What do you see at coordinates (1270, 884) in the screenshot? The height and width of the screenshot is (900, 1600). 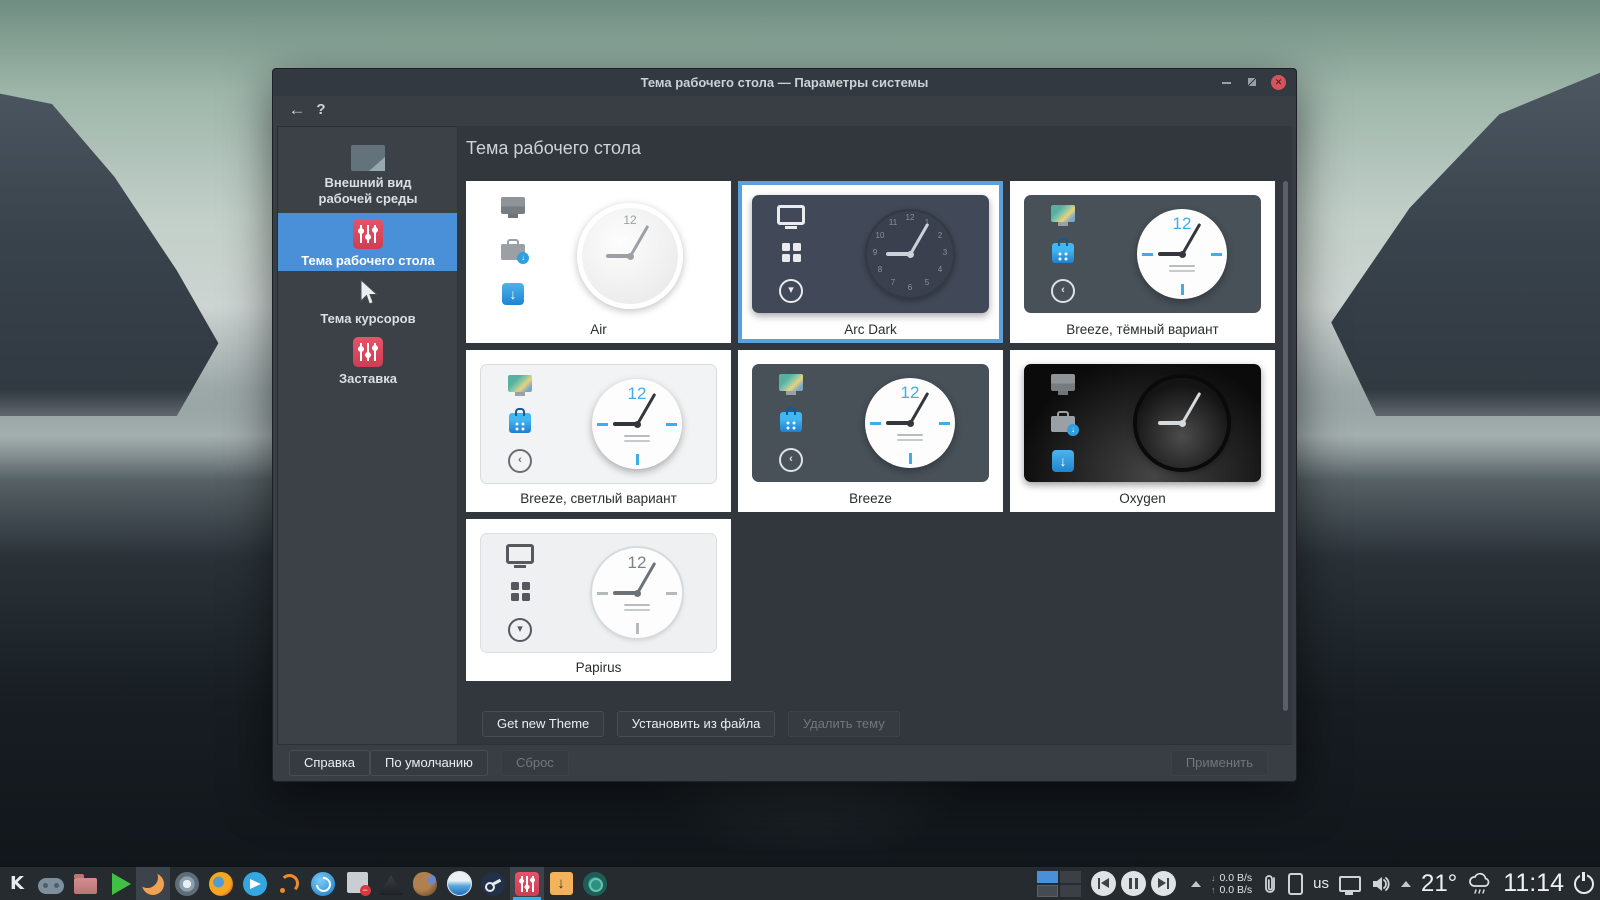 I see `clipboard-icon` at bounding box center [1270, 884].